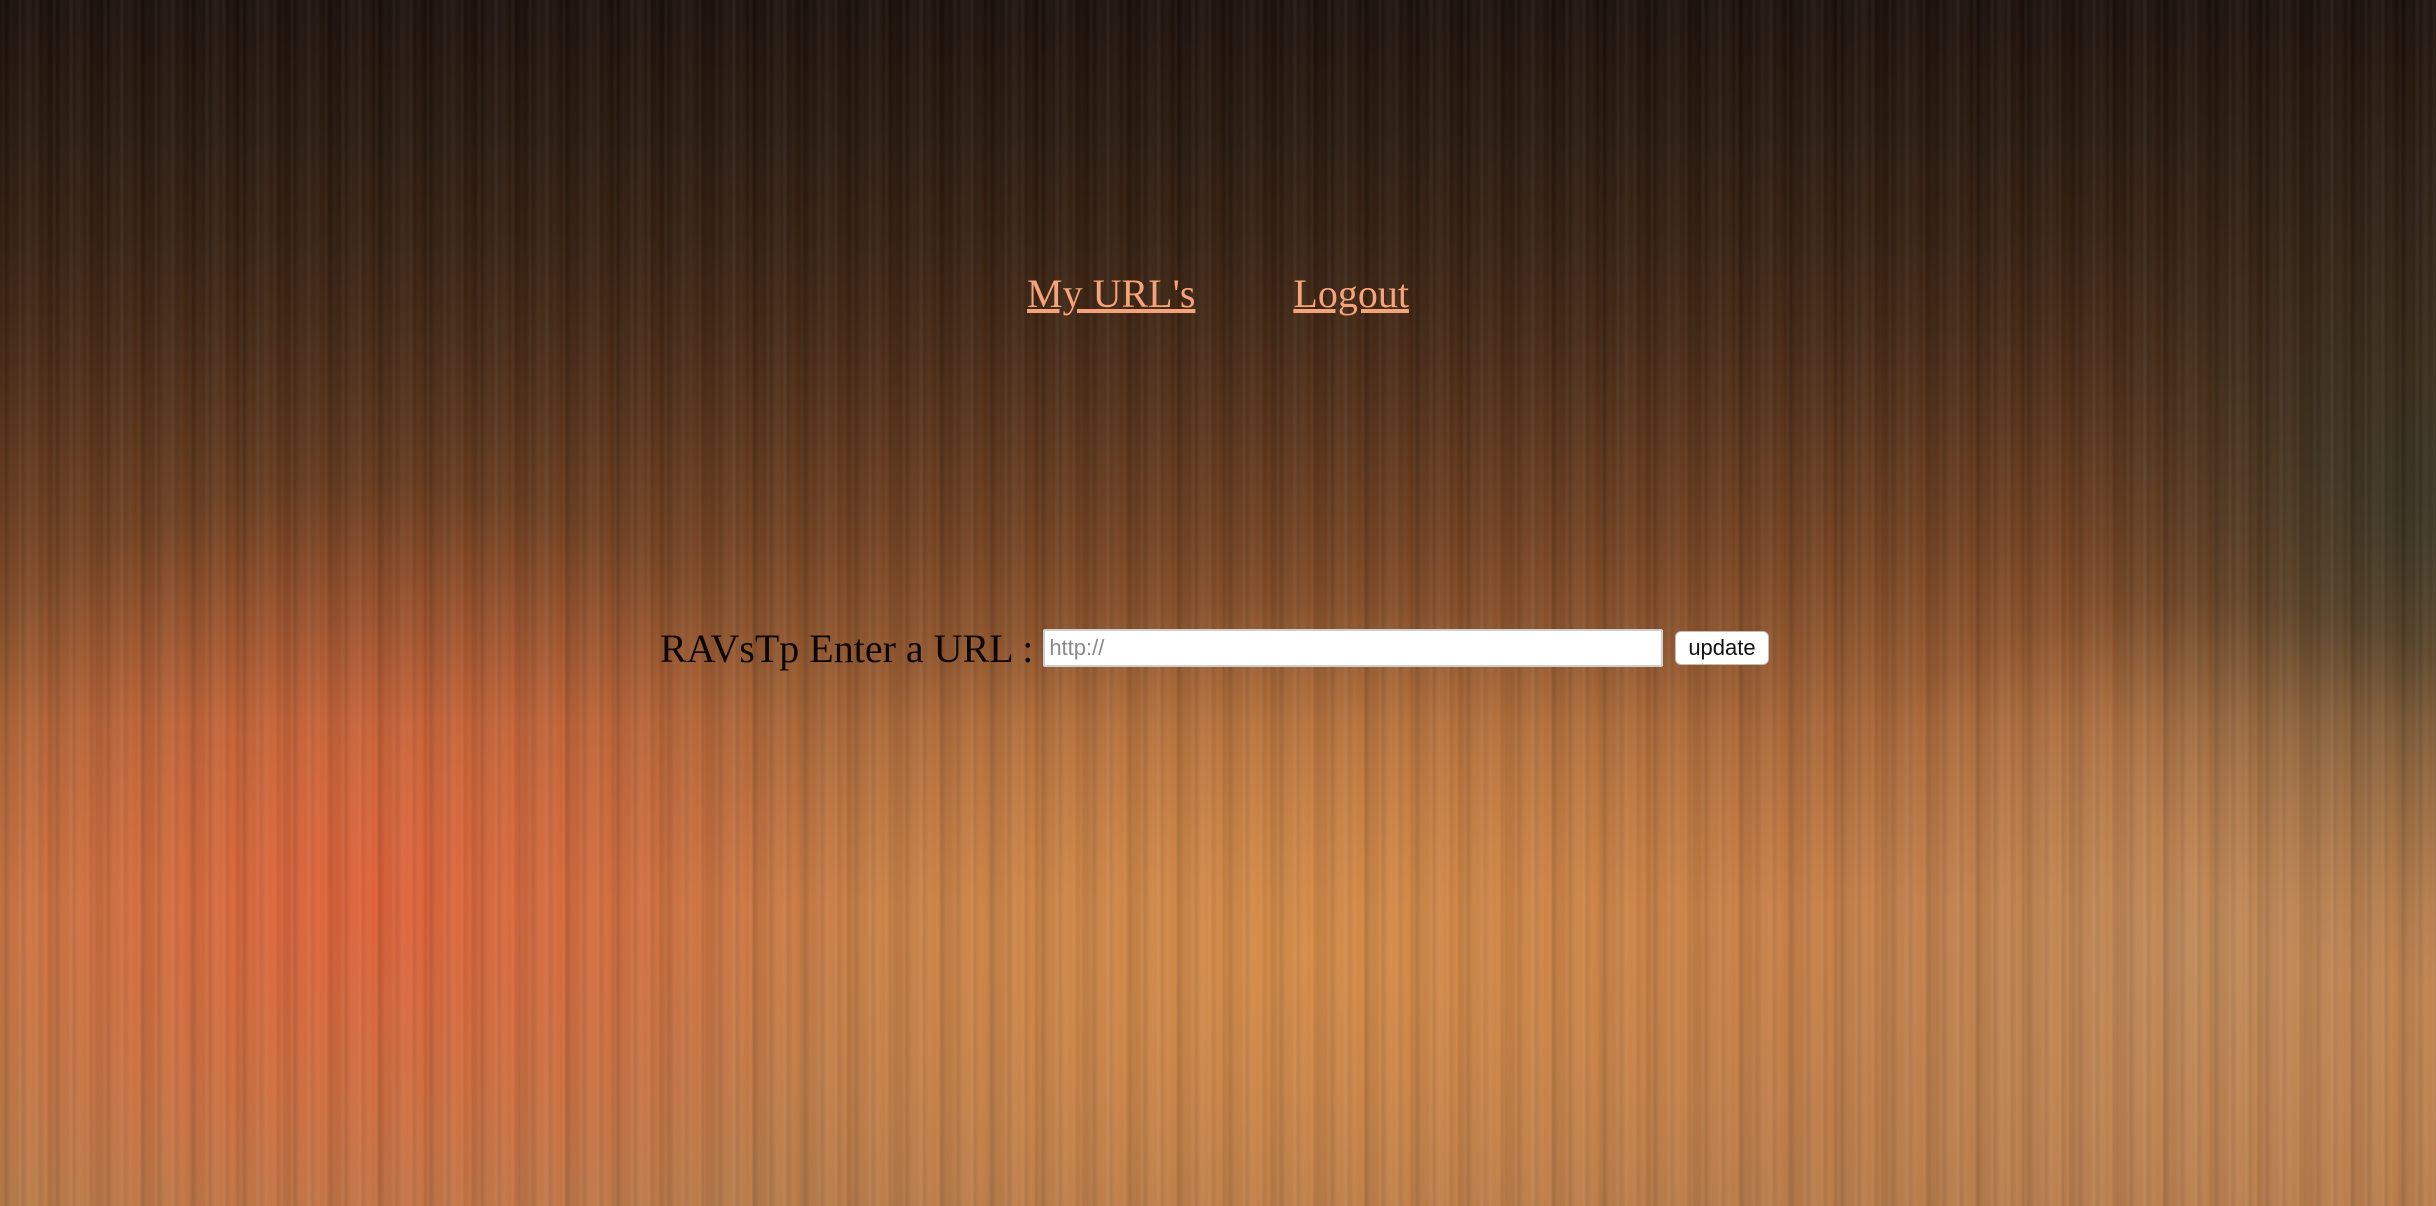  What do you see at coordinates (1722, 648) in the screenshot?
I see `update-button: update` at bounding box center [1722, 648].